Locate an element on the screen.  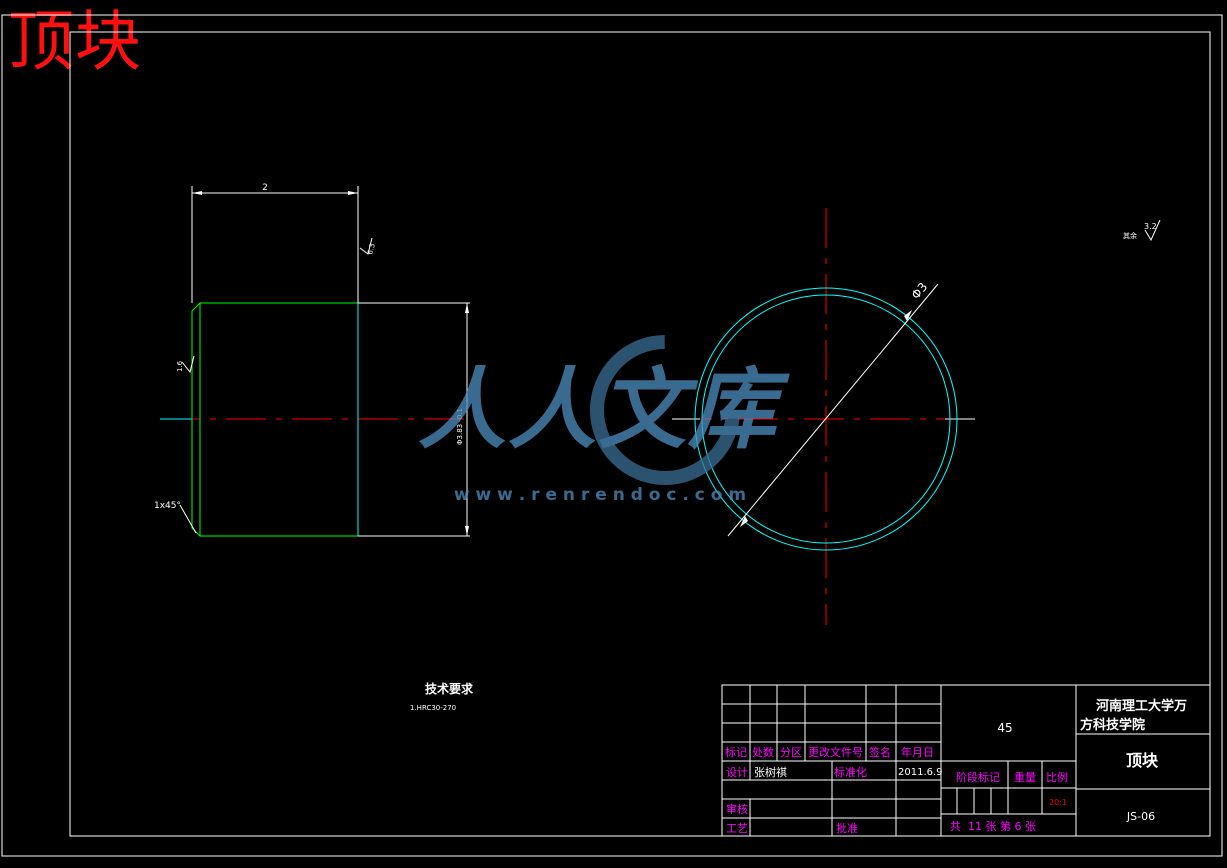
front-outline is located at coordinates (274, 419).